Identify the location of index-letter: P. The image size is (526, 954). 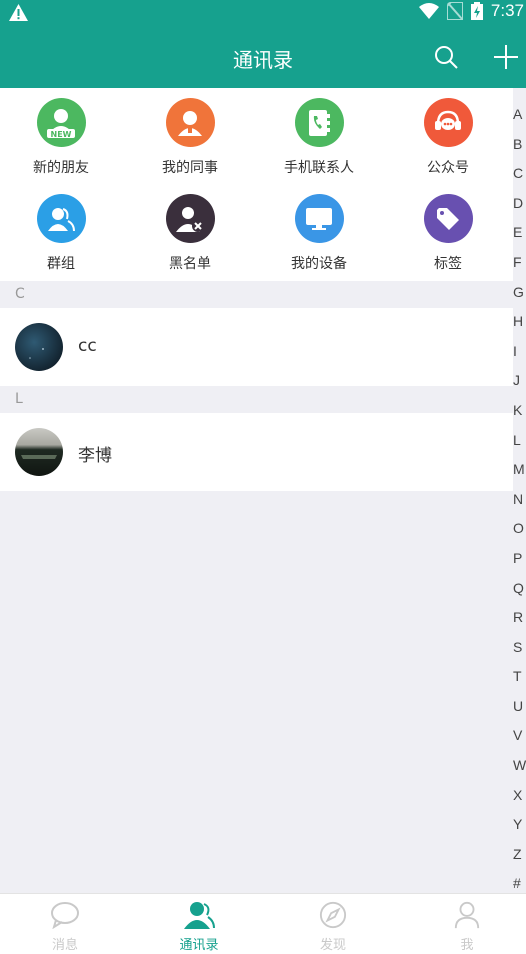
(519, 559).